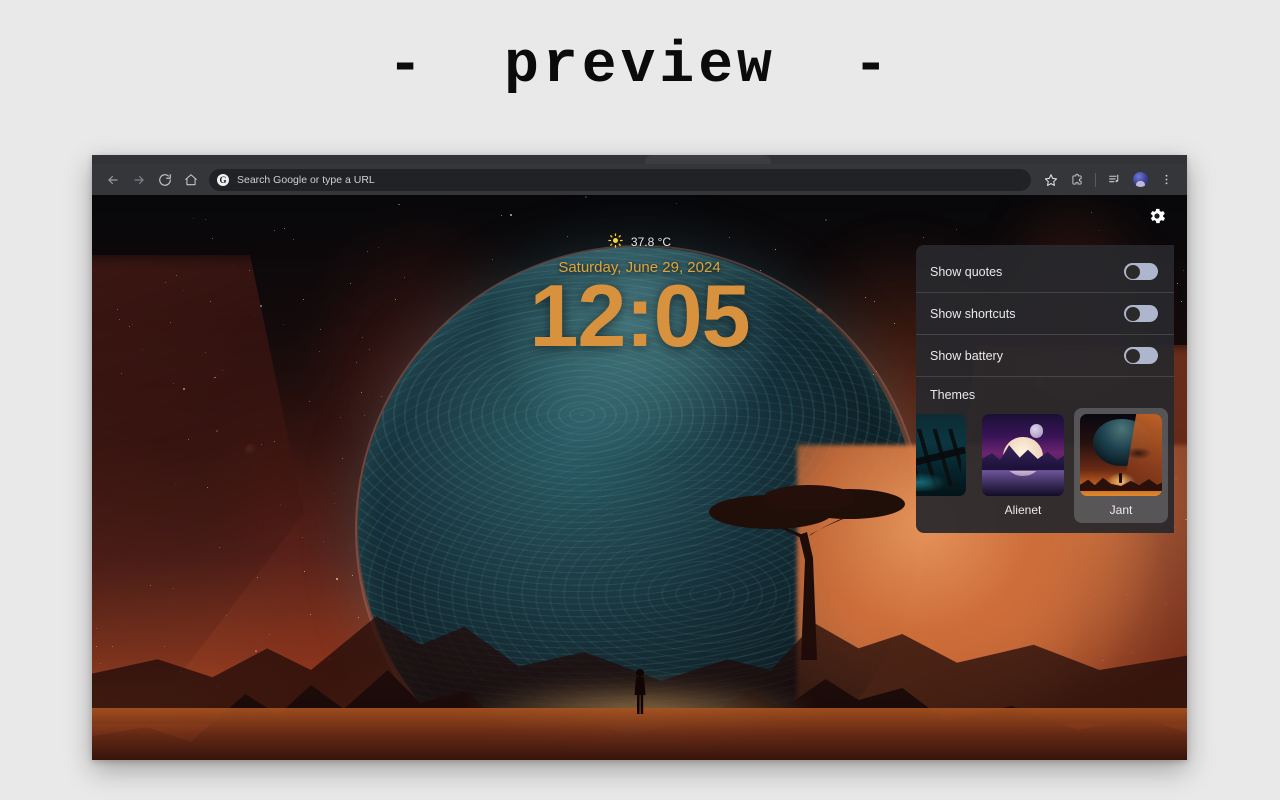 This screenshot has height=800, width=1280. I want to click on home-button, so click(191, 180).